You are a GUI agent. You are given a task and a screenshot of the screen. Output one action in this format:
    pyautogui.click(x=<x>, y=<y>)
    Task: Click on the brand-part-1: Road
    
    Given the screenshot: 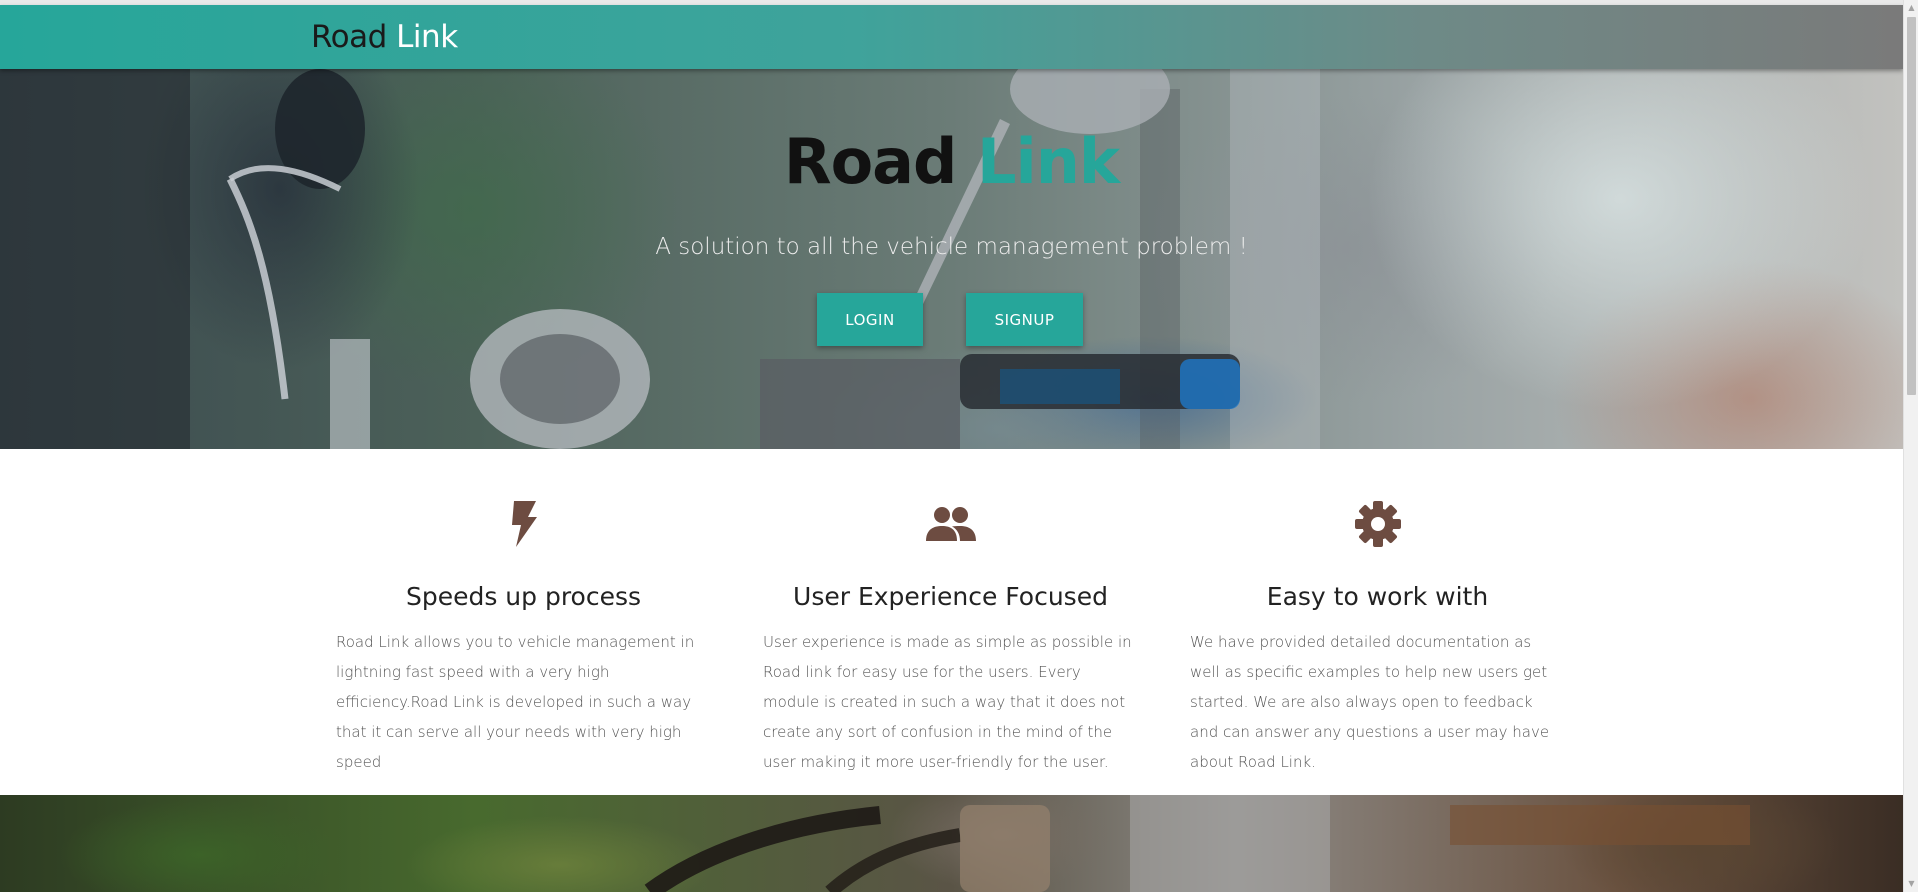 What is the action you would take?
    pyautogui.click(x=349, y=37)
    